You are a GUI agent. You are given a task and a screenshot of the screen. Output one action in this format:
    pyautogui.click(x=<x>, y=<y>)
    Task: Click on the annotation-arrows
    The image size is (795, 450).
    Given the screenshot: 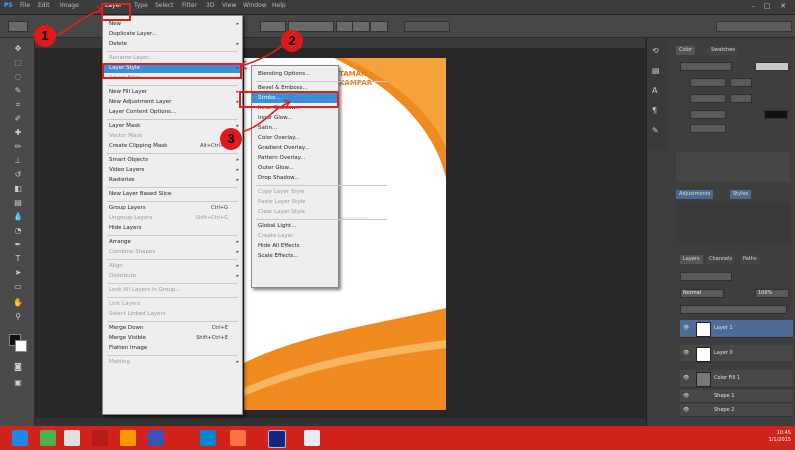 What is the action you would take?
    pyautogui.click(x=174, y=69)
    